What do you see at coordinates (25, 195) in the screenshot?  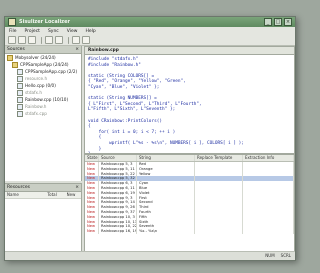 I see `column-name: Name` at bounding box center [25, 195].